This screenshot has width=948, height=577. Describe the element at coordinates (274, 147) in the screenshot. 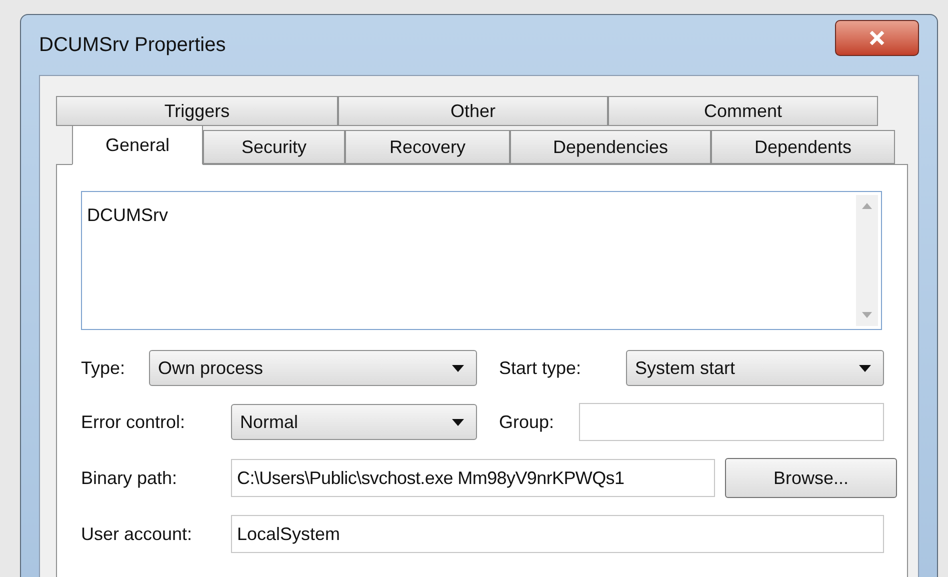

I see `tab: Security` at that location.